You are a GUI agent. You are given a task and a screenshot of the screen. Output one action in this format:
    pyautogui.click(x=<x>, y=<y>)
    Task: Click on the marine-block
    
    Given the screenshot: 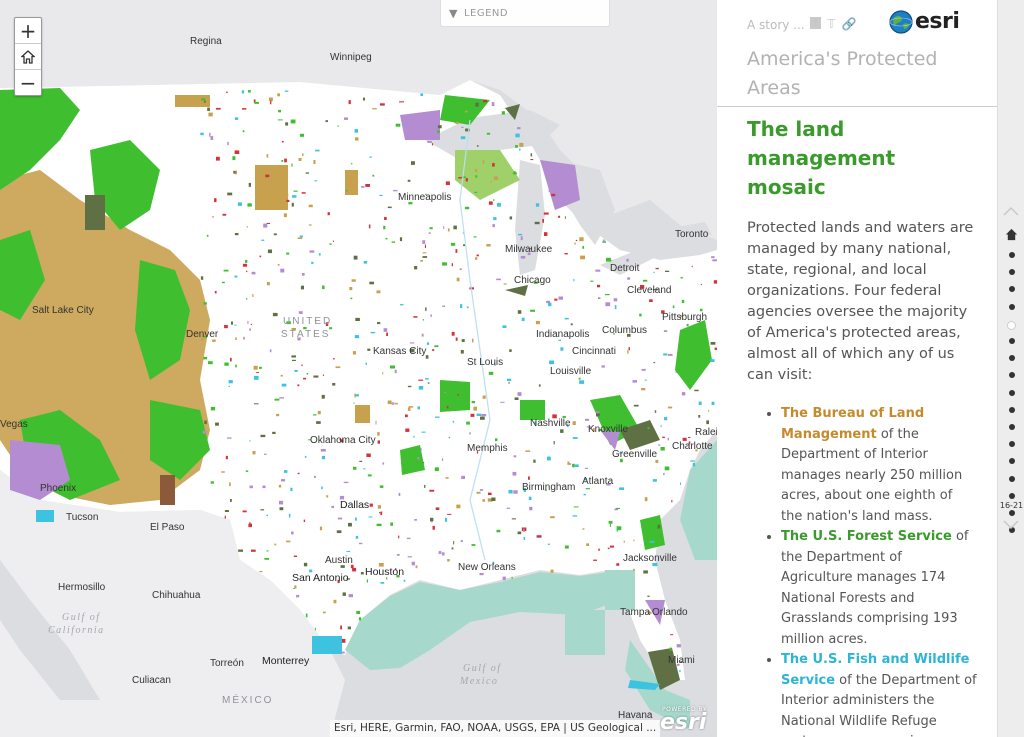 What is the action you would take?
    pyautogui.click(x=585, y=632)
    